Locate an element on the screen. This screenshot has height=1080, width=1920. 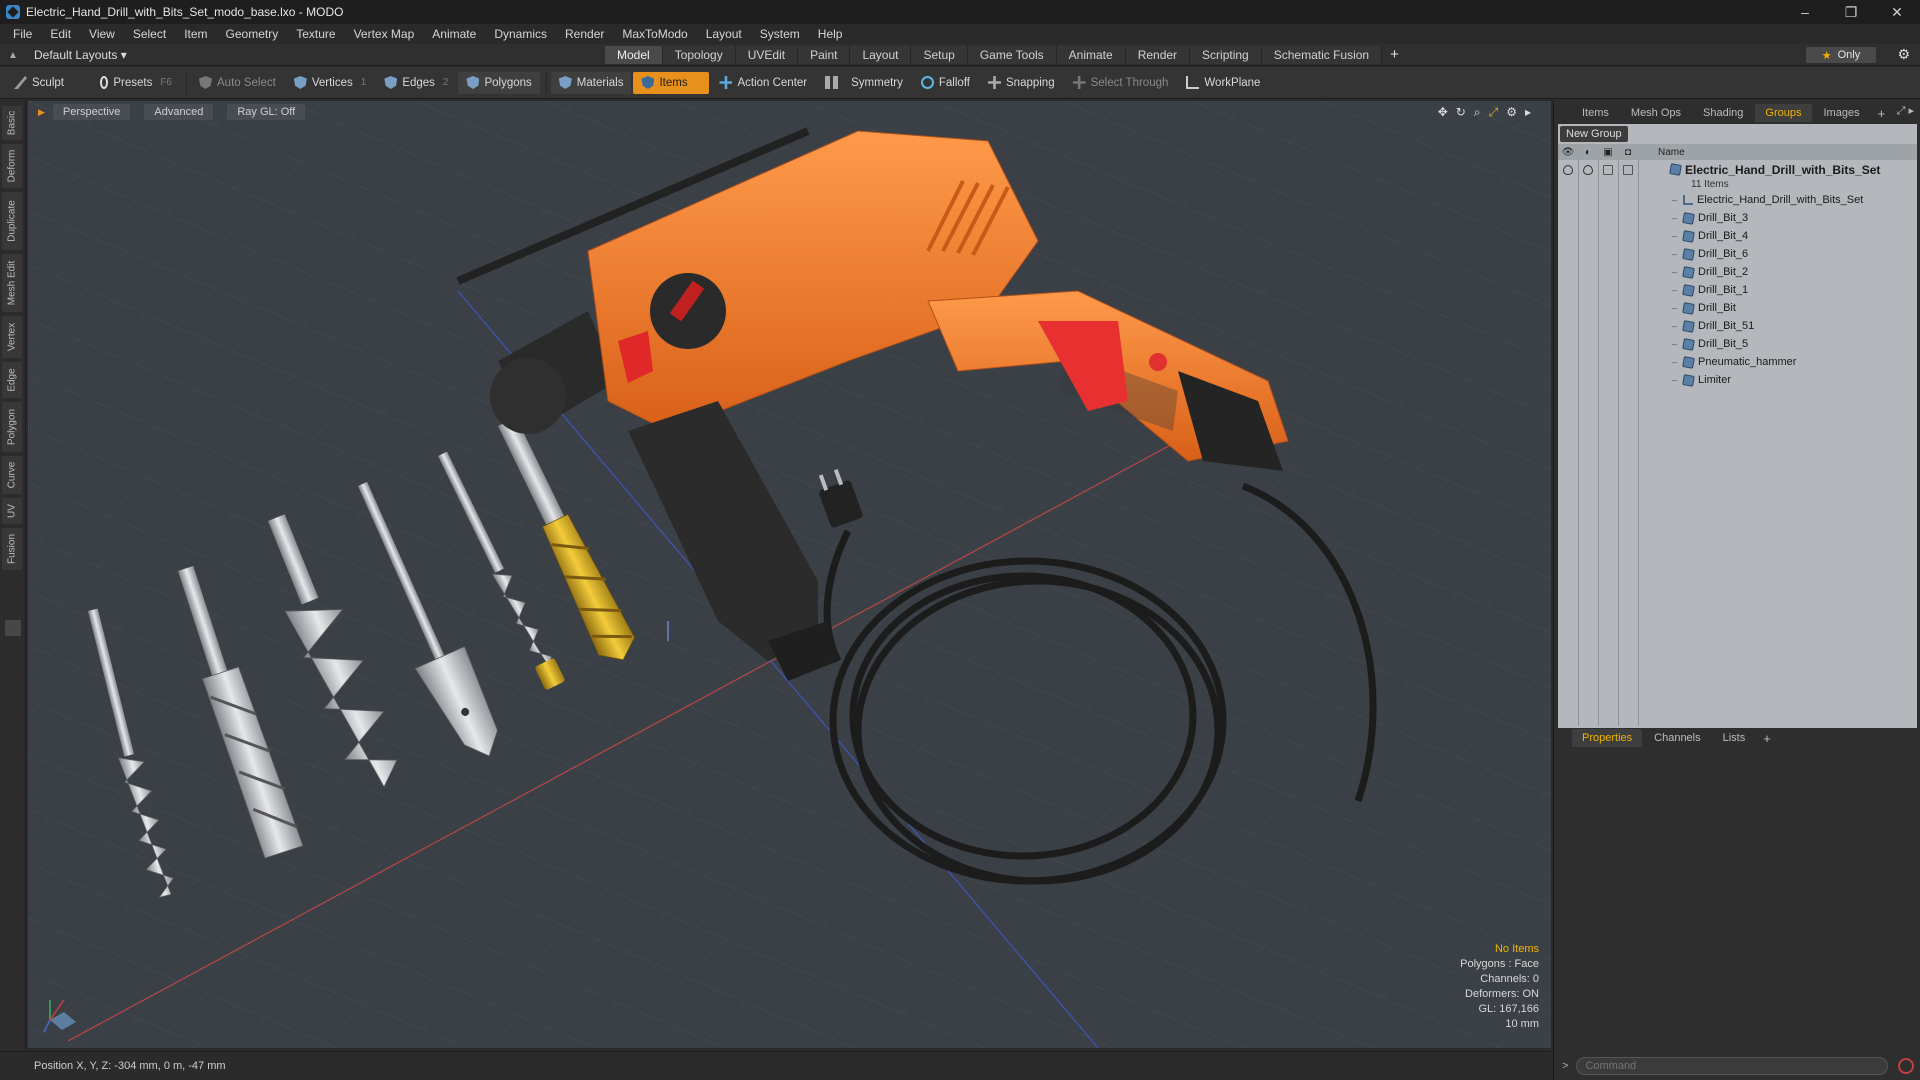
menu-item: Item is located at coordinates (195, 34).